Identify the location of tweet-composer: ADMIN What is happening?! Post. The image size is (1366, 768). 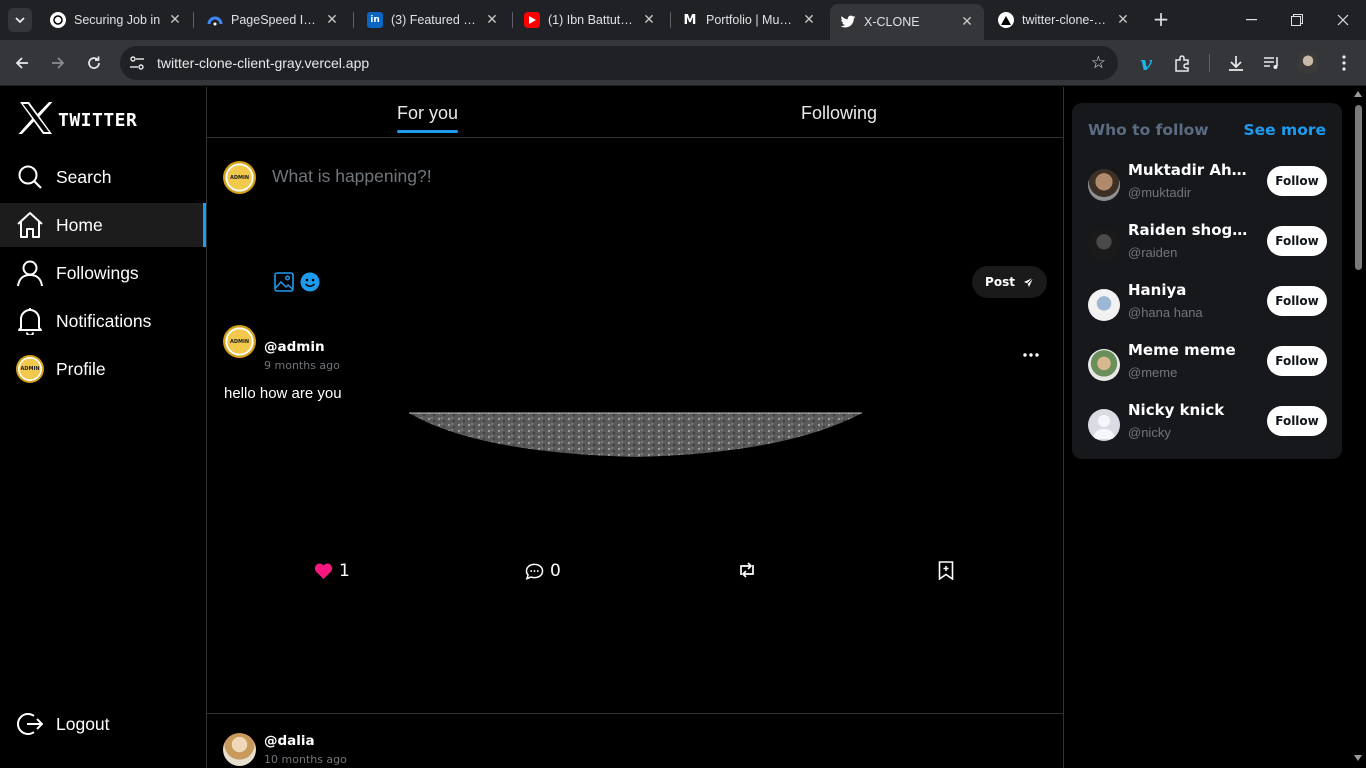
(635, 219).